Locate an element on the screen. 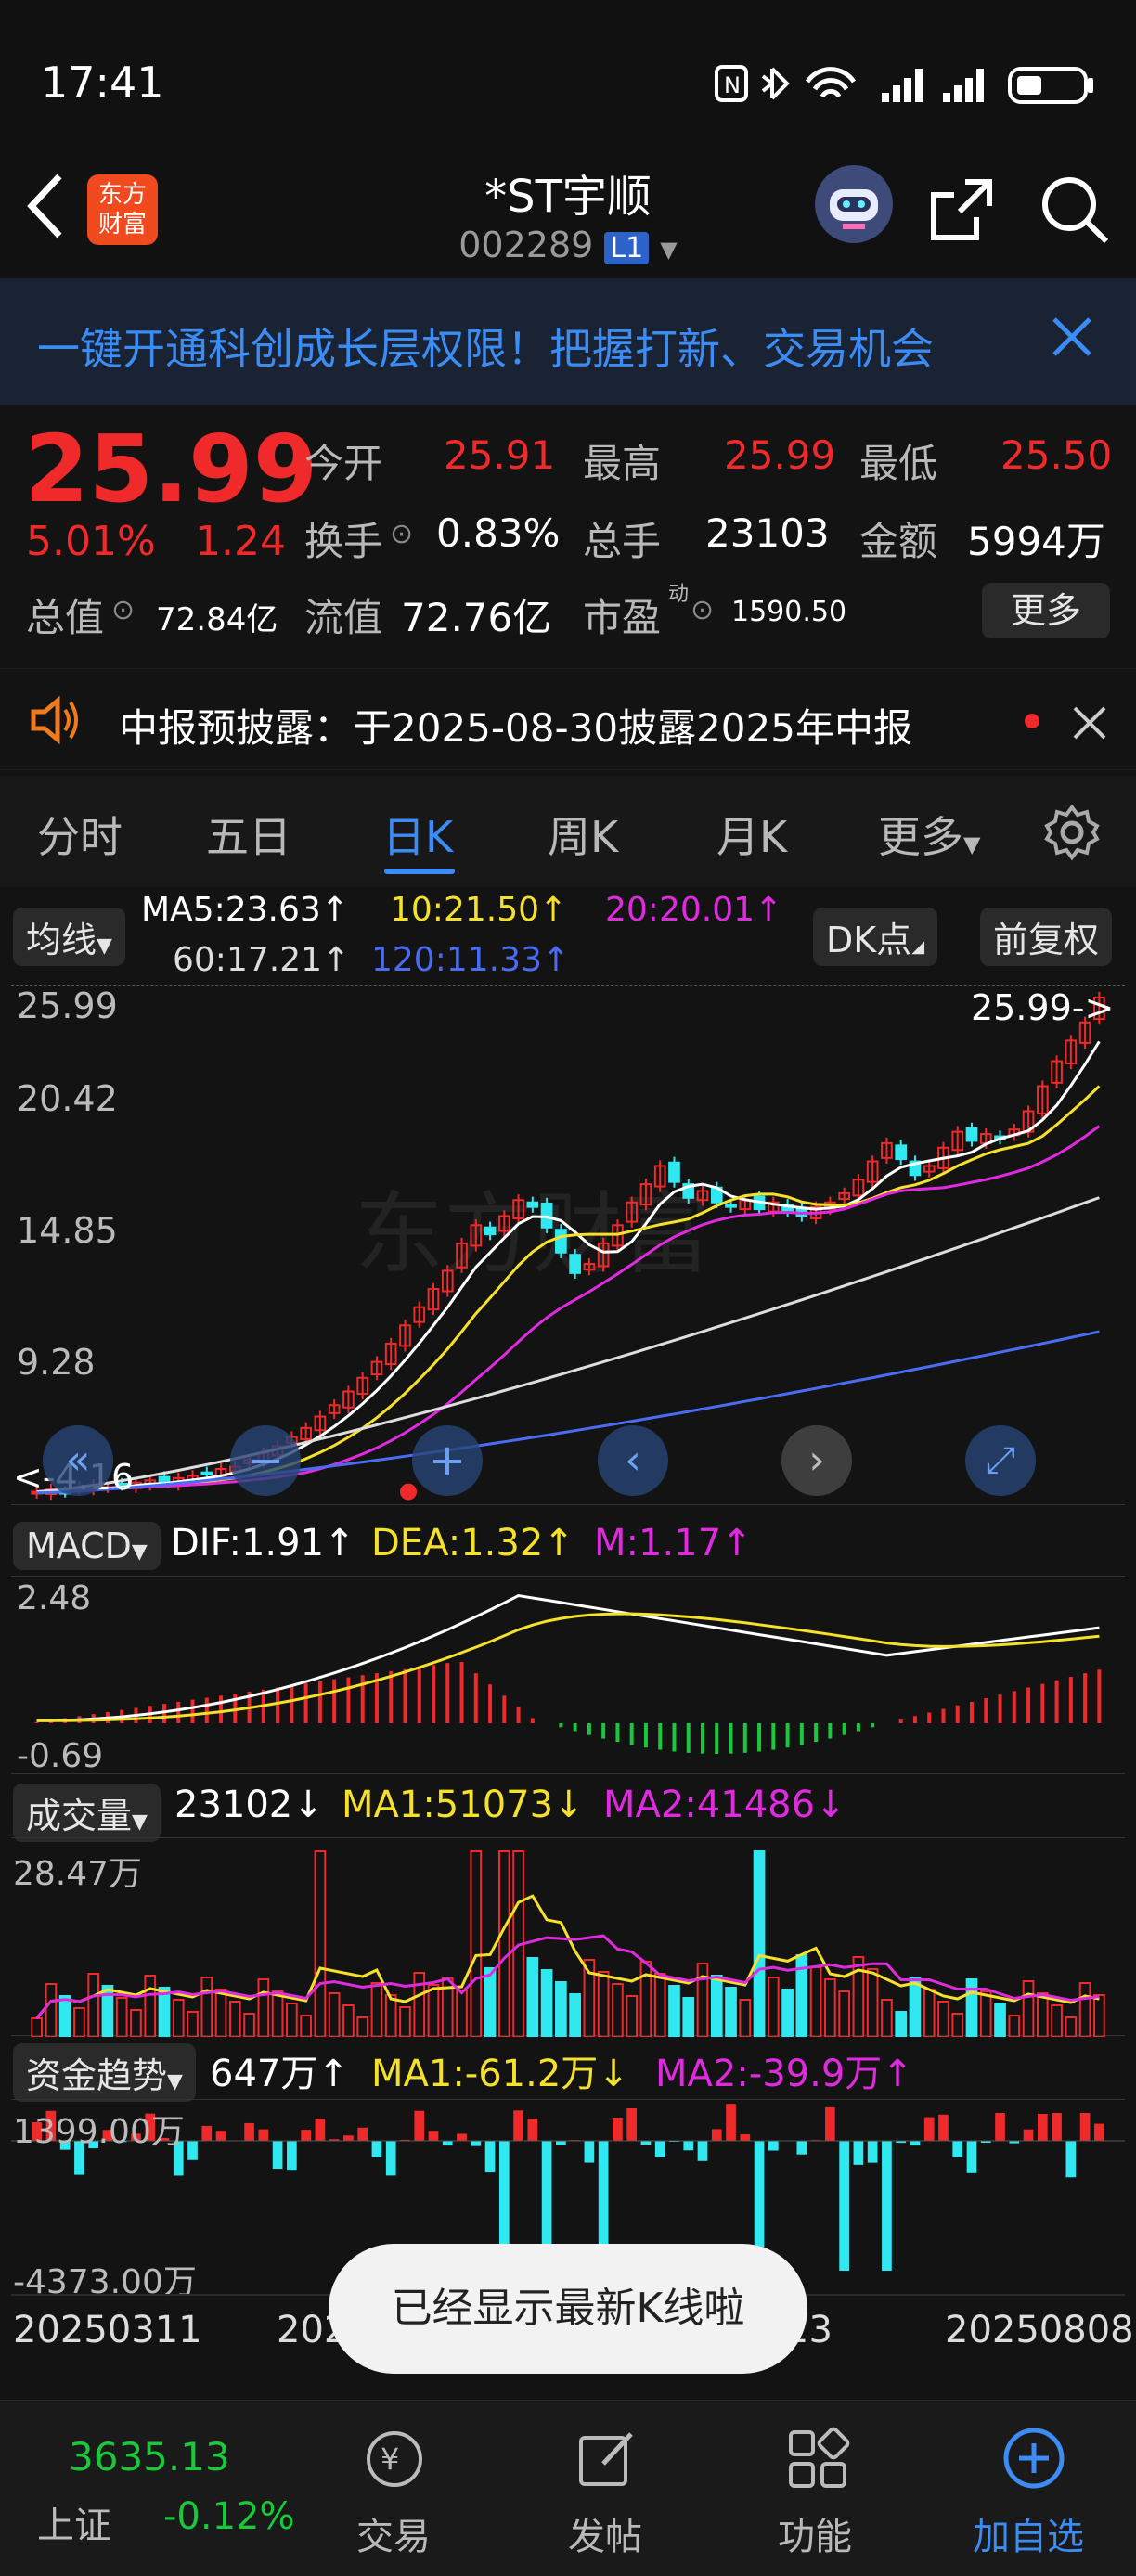 Image resolution: width=1136 pixels, height=2576 pixels. scroll-left-fast-icon: « is located at coordinates (78, 1461).